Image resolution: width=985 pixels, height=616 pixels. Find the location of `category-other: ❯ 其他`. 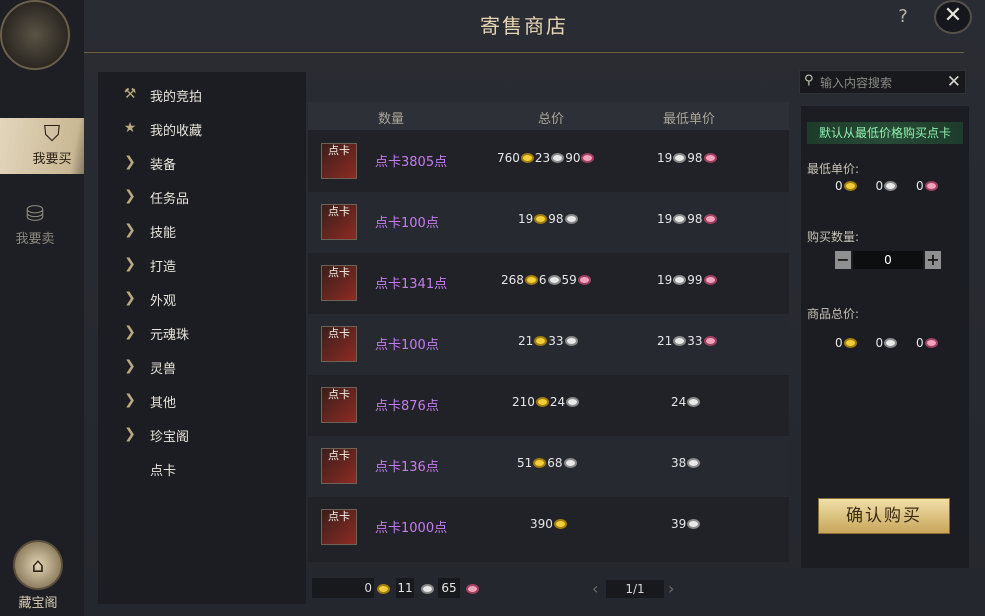

category-other: ❯ 其他 is located at coordinates (202, 401).